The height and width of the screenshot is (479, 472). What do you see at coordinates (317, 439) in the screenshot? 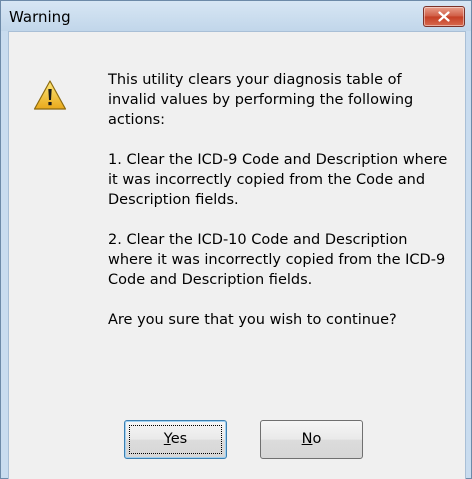
I see `no-button-label: o` at bounding box center [317, 439].